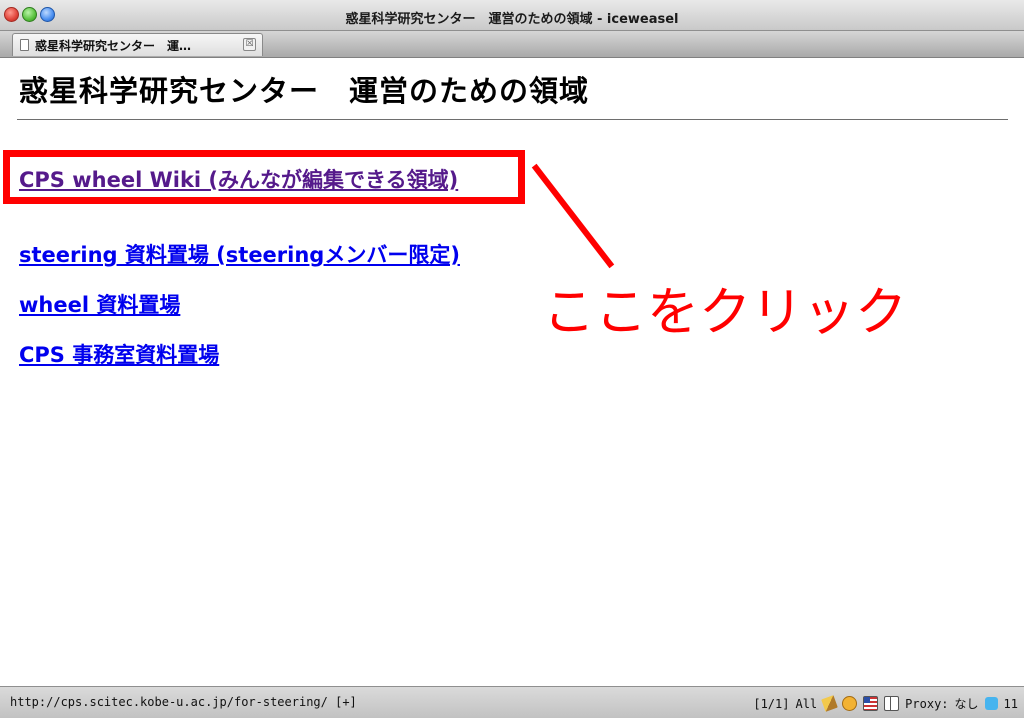 The width and height of the screenshot is (1024, 718). What do you see at coordinates (991, 703) in the screenshot?
I see `twitter-icon` at bounding box center [991, 703].